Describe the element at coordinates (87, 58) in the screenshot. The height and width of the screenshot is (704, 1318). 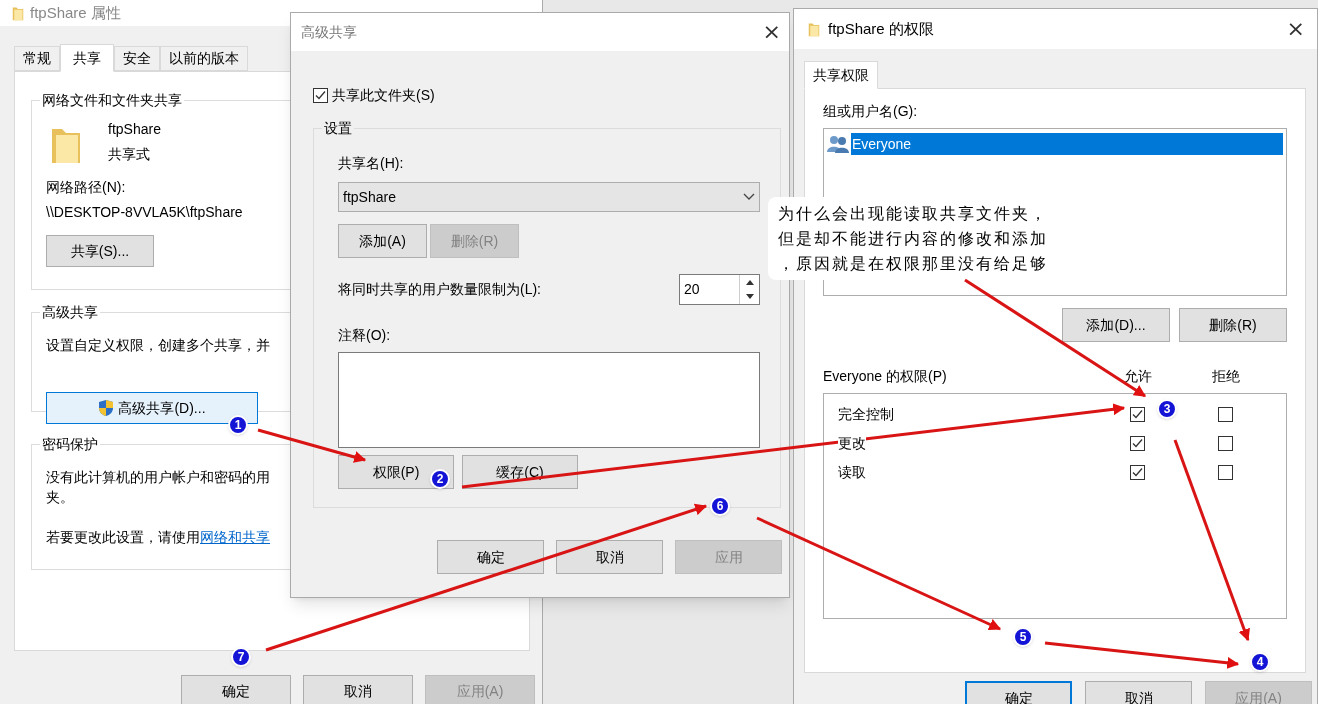
I see `tab: 共享` at that location.